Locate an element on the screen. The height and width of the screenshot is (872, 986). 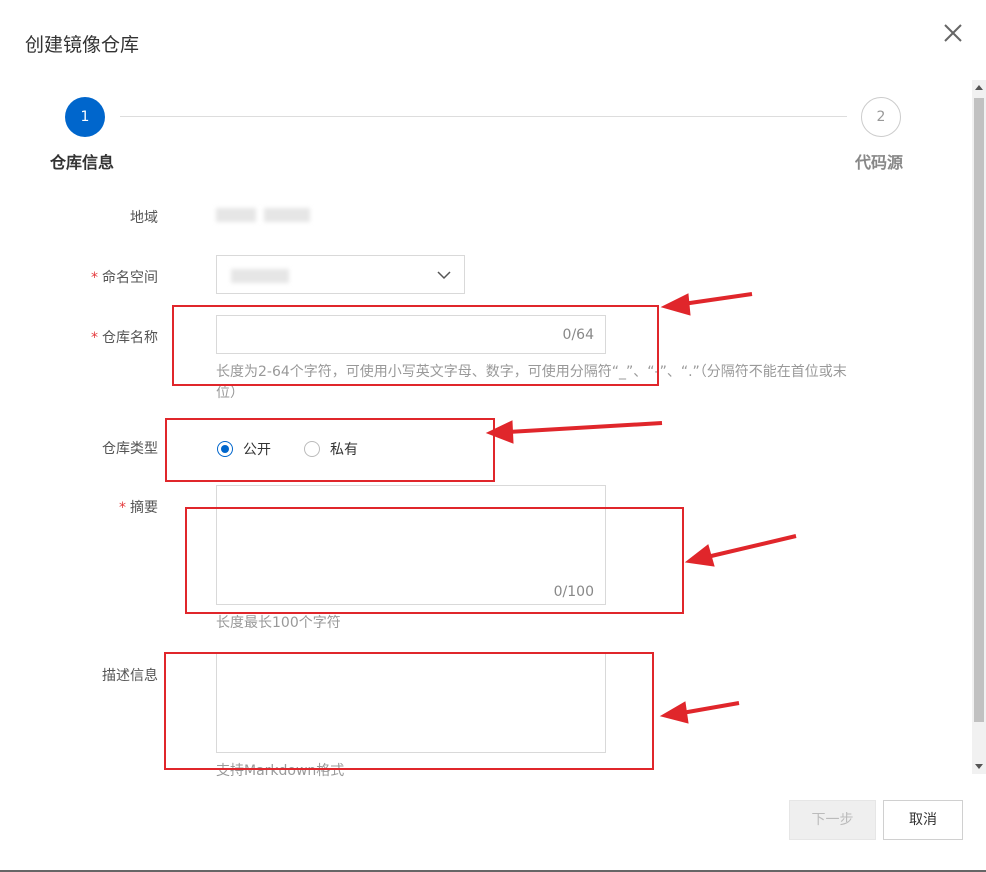
repo-type-label: 仓库类型 is located at coordinates (130, 449).